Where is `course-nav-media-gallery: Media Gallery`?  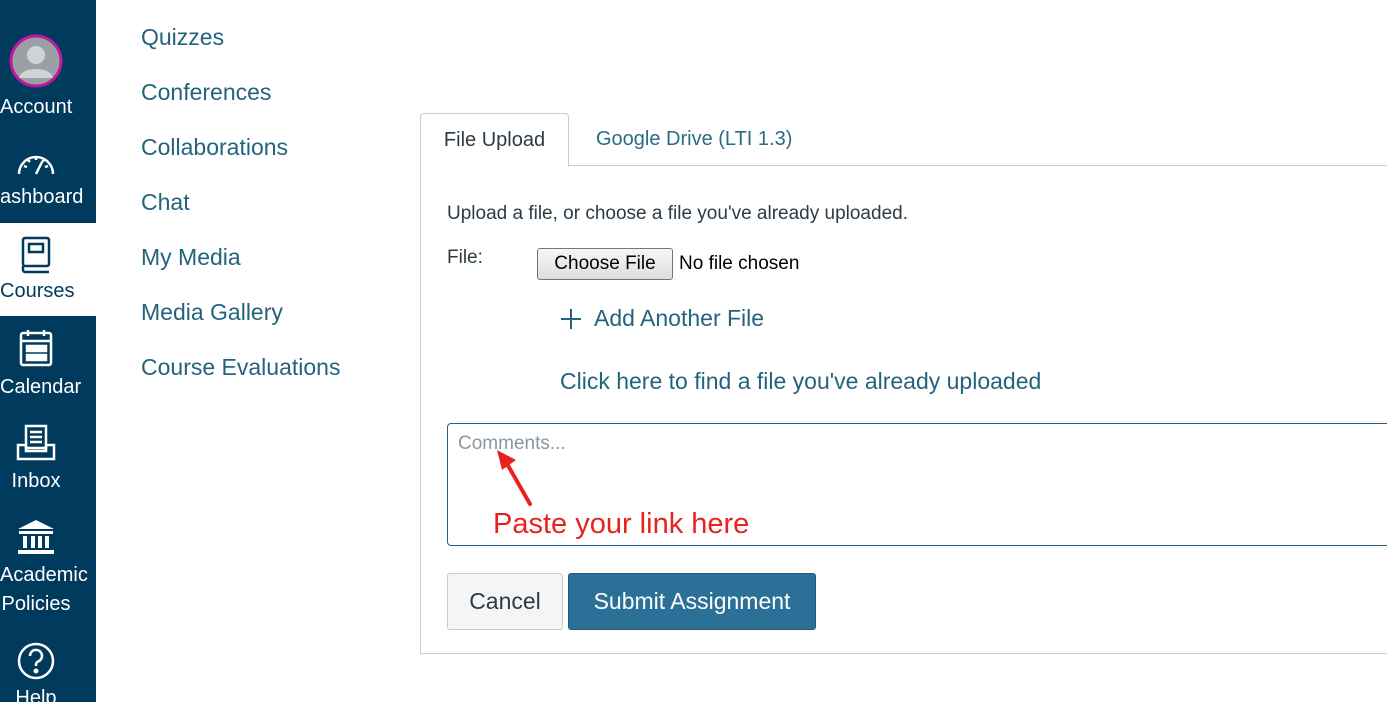
course-nav-media-gallery: Media Gallery is located at coordinates (212, 312).